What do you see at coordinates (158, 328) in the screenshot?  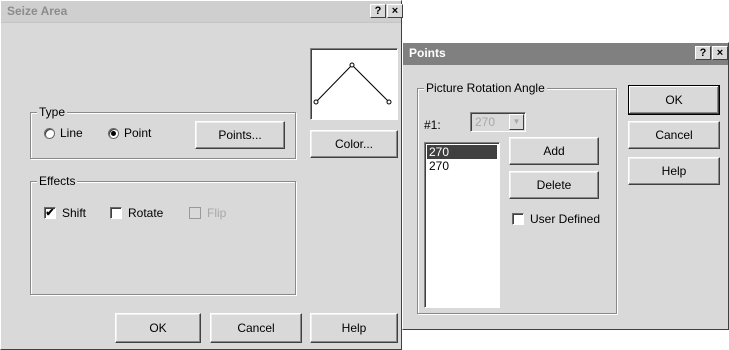 I see `ok-button: OK` at bounding box center [158, 328].